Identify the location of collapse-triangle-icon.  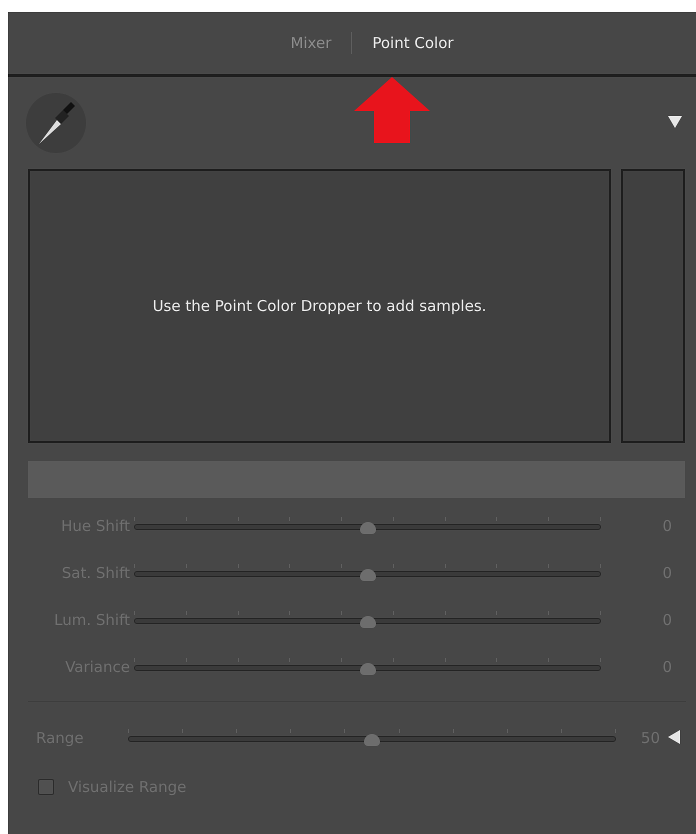
(674, 738).